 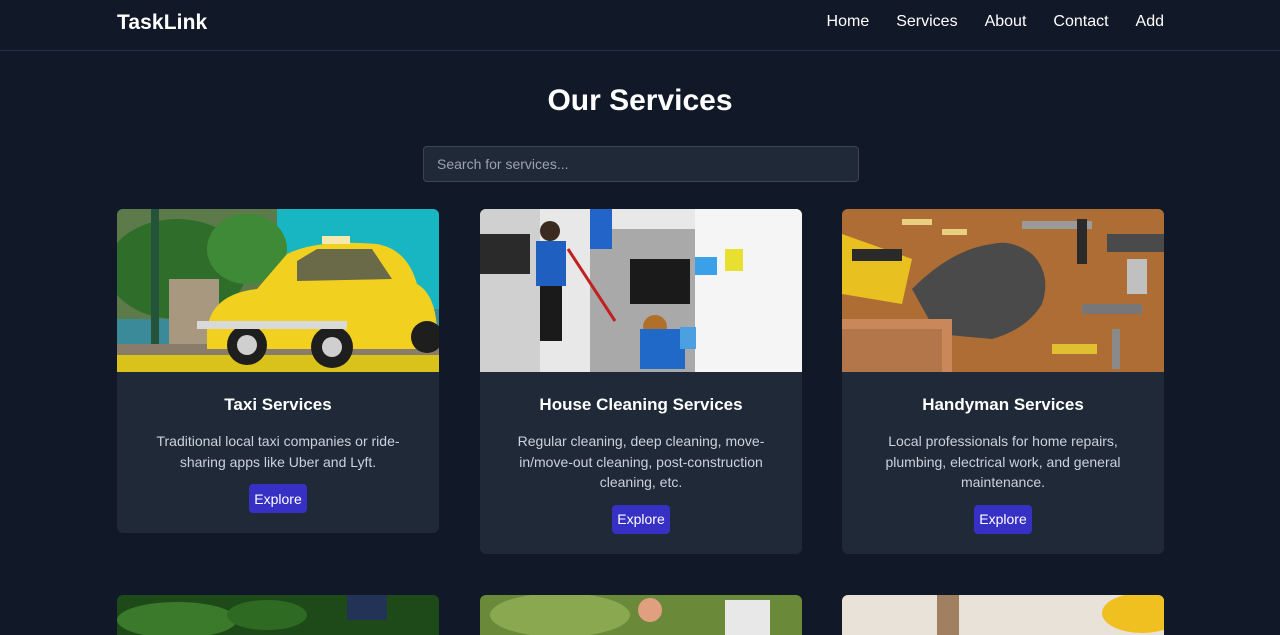 What do you see at coordinates (1150, 22) in the screenshot?
I see `nav-link-add: Add` at bounding box center [1150, 22].